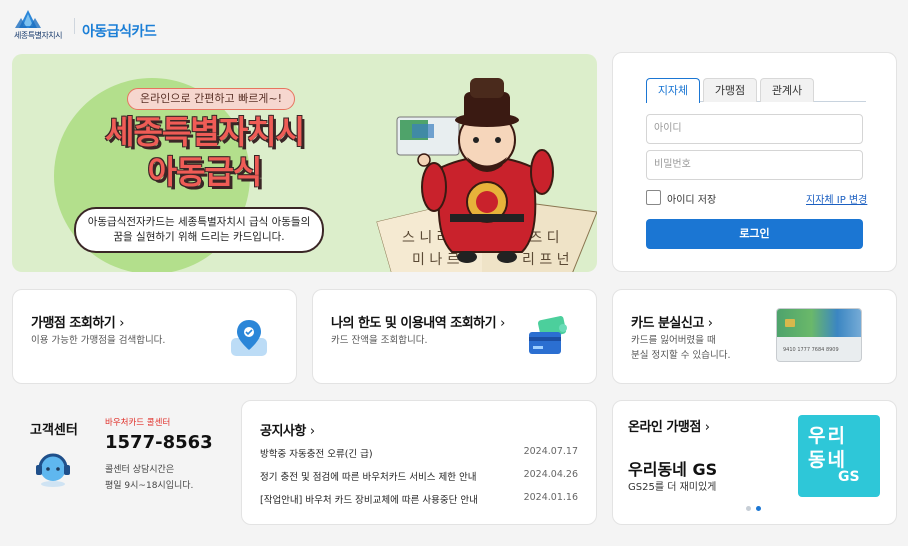 The image size is (908, 546). I want to click on store-name: 우리동네 GS, so click(673, 469).